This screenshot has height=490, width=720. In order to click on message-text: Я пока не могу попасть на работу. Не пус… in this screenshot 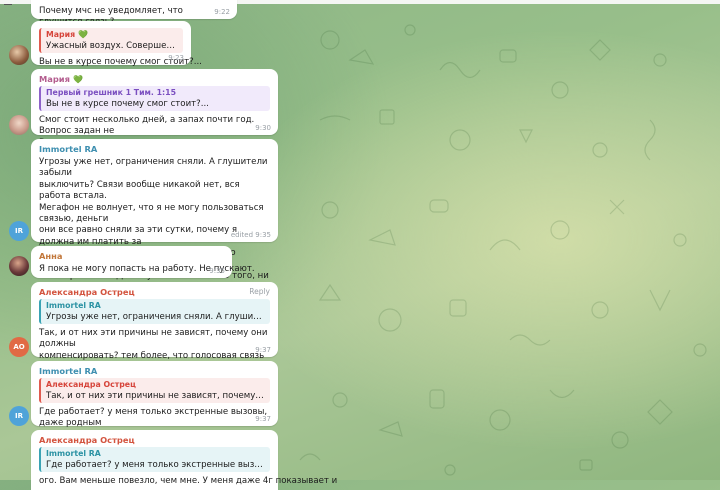, I will do `click(147, 269)`.